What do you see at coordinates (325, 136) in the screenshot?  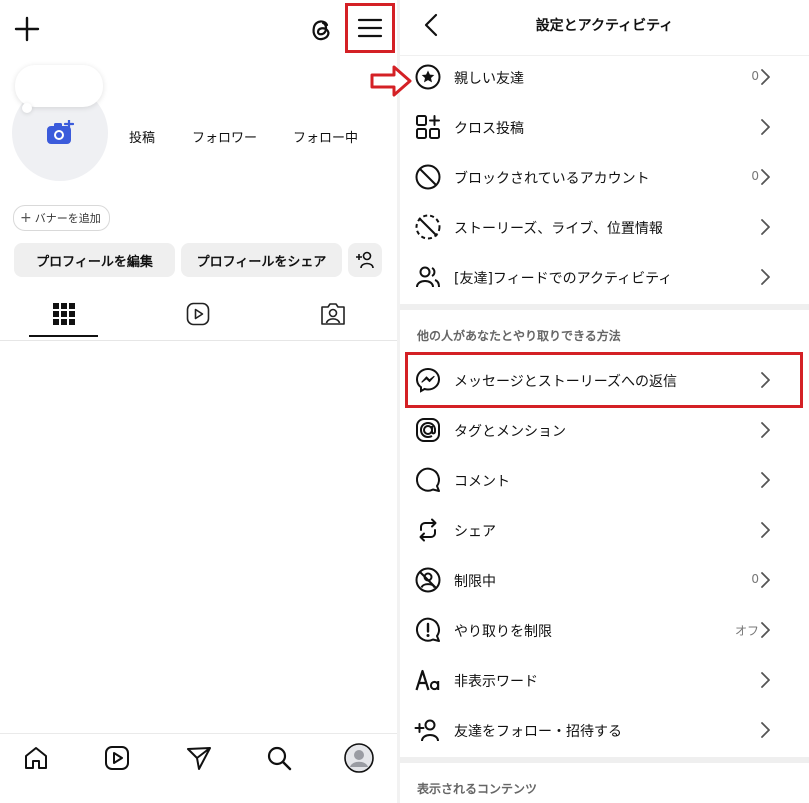 I see `stat-following: フォロー中` at bounding box center [325, 136].